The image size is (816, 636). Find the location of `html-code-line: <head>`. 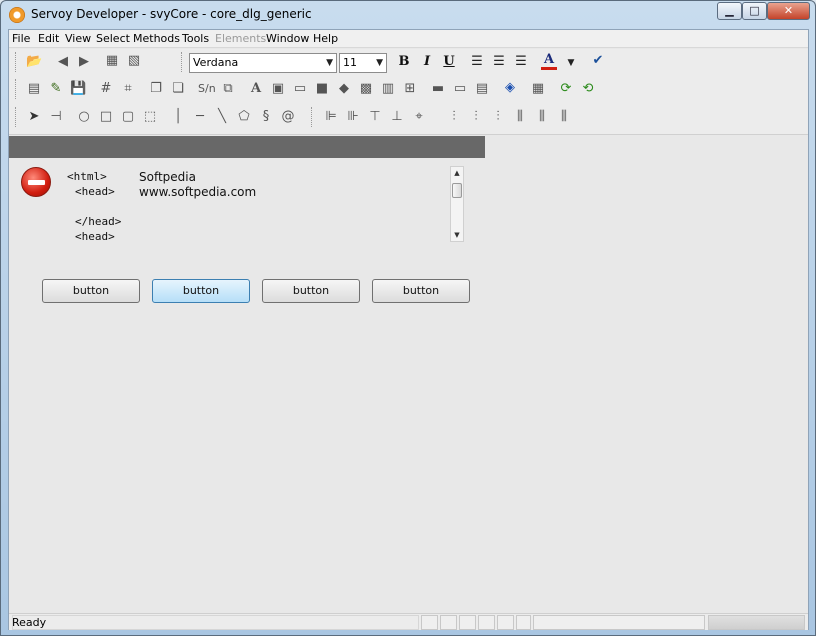

html-code-line: <head> is located at coordinates (95, 236).